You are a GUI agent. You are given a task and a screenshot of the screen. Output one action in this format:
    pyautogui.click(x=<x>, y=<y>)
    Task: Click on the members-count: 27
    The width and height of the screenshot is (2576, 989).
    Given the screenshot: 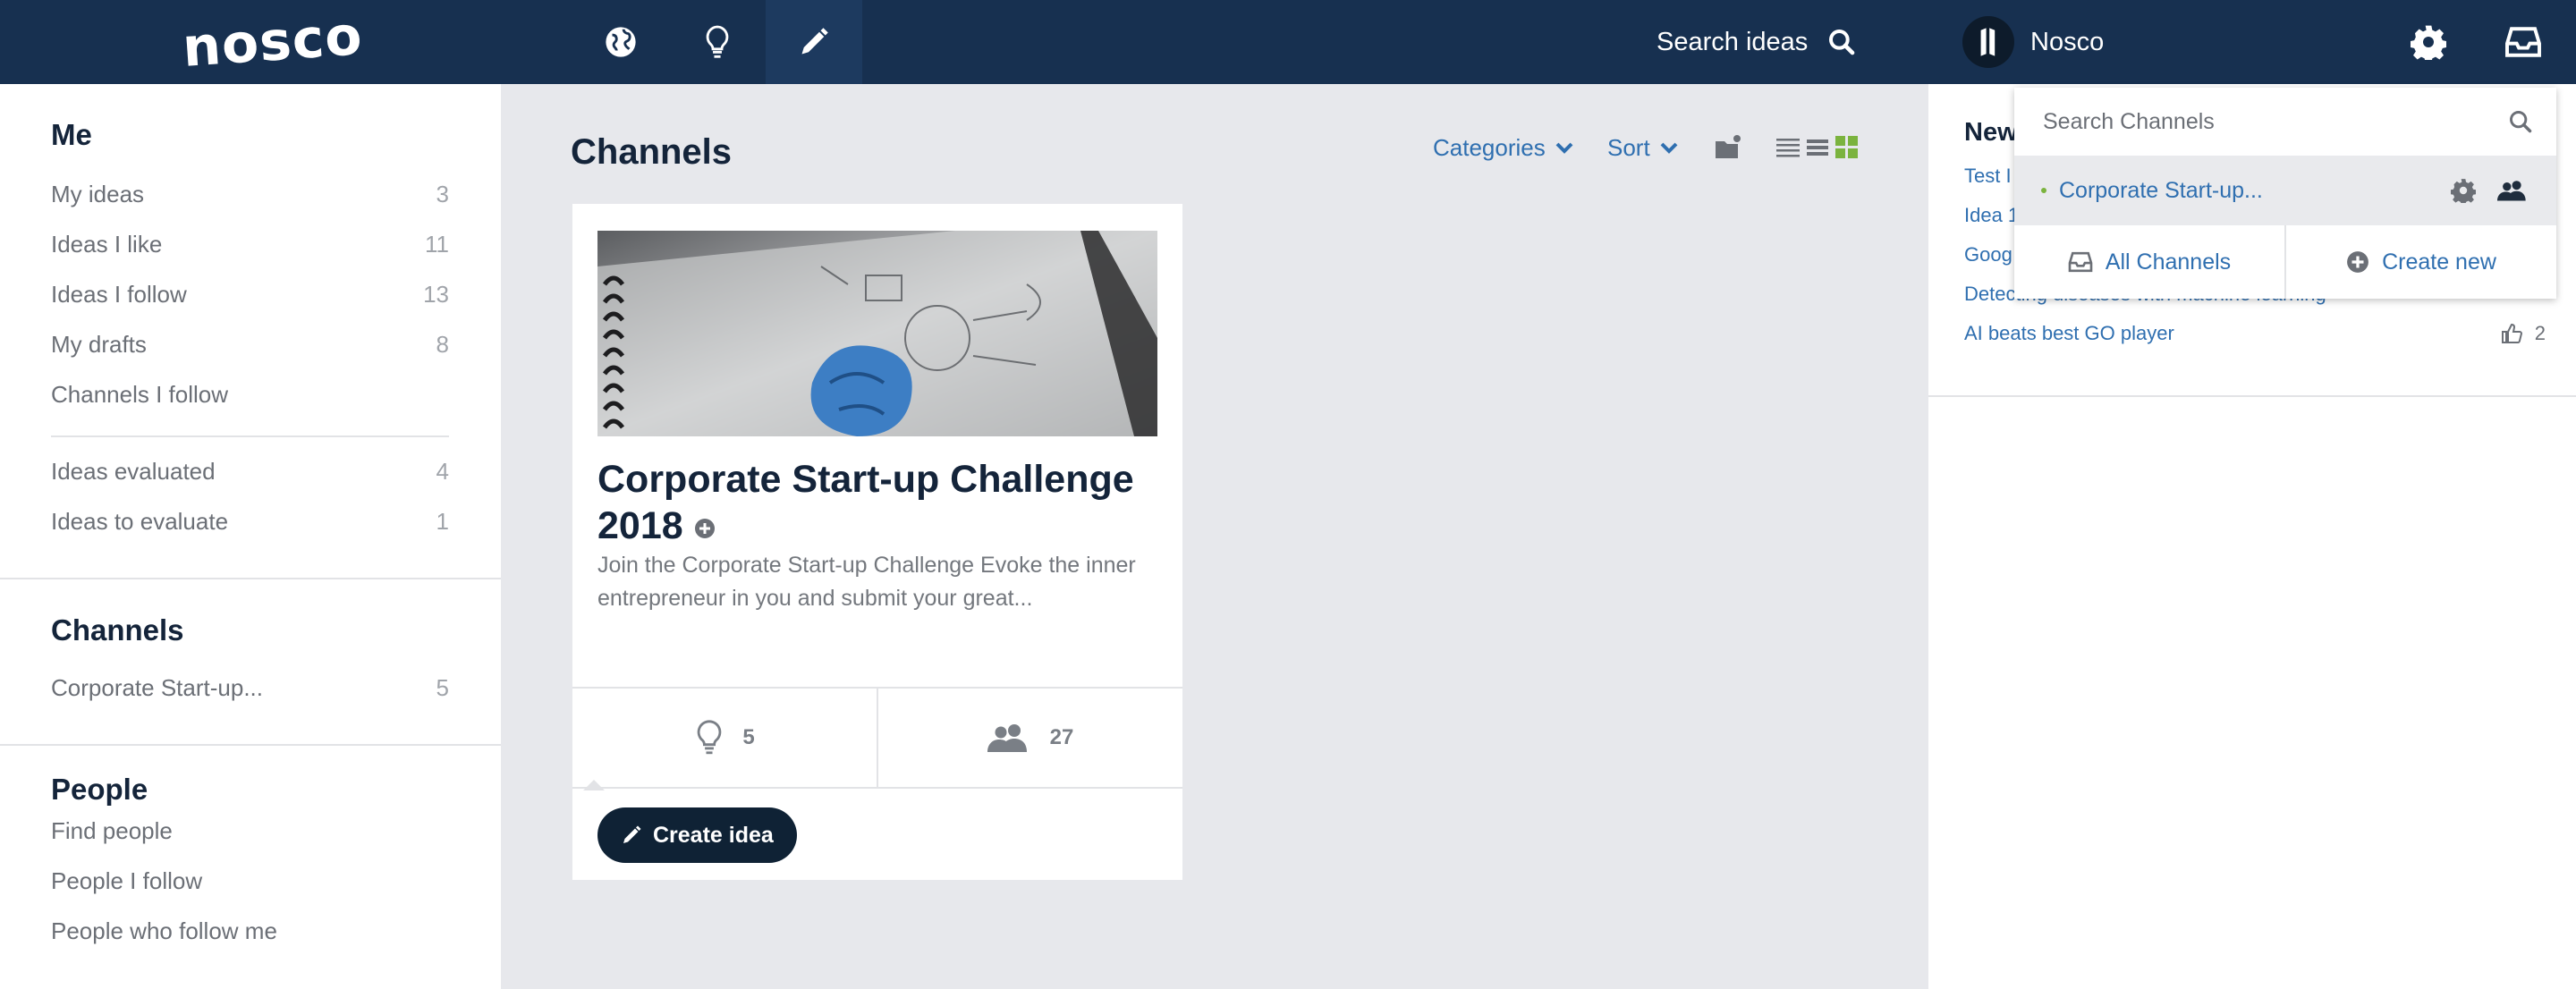 What is the action you would take?
    pyautogui.click(x=1061, y=737)
    